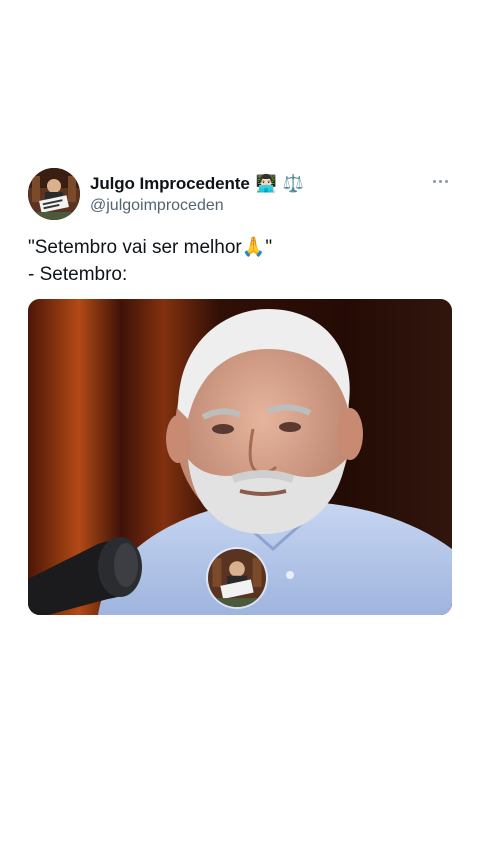 Image resolution: width=480 pixels, height=854 pixels. What do you see at coordinates (440, 181) in the screenshot?
I see `more-options-icon` at bounding box center [440, 181].